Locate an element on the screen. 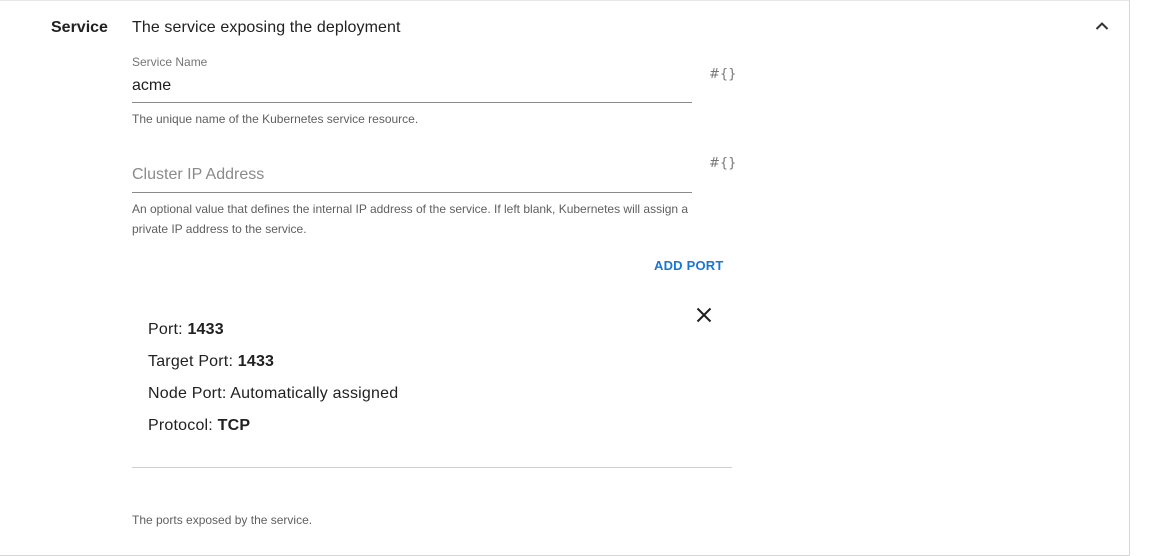 Image resolution: width=1150 pixels, height=556 pixels. ports-hint: The ports exposed by the service. is located at coordinates (222, 520).